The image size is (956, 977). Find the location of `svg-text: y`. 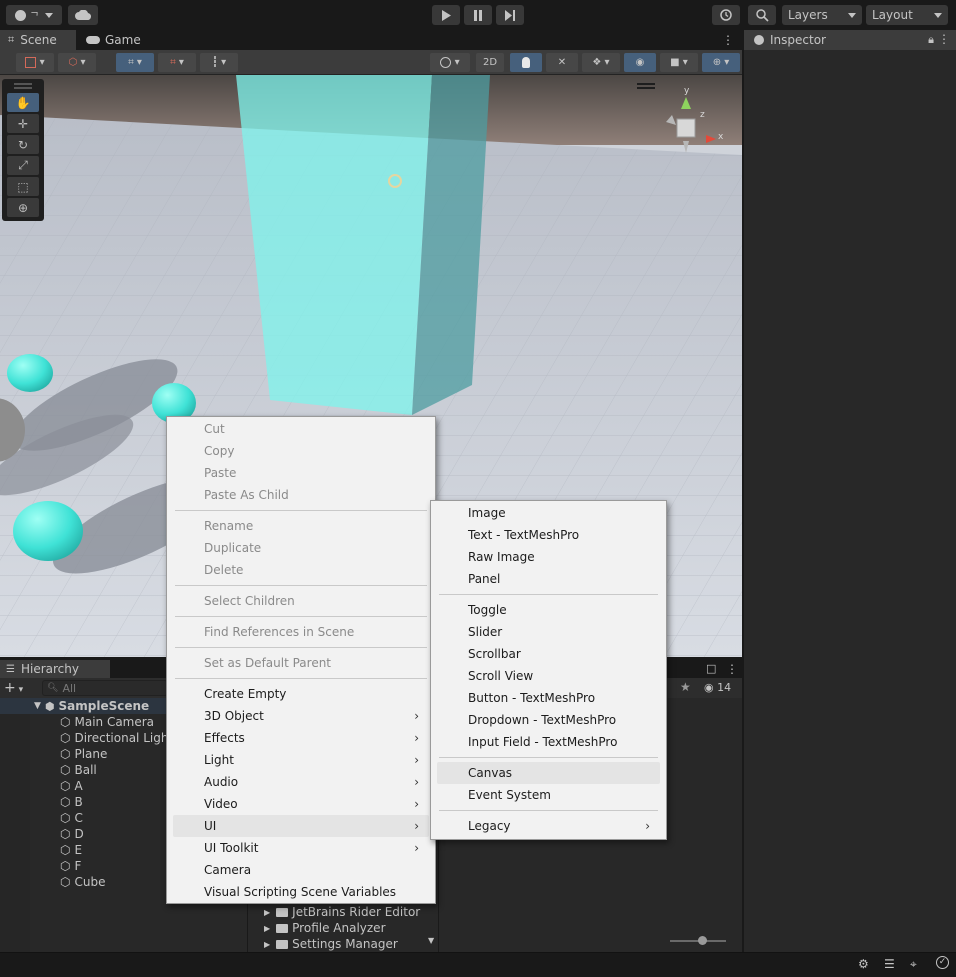

svg-text: y is located at coordinates (687, 91).